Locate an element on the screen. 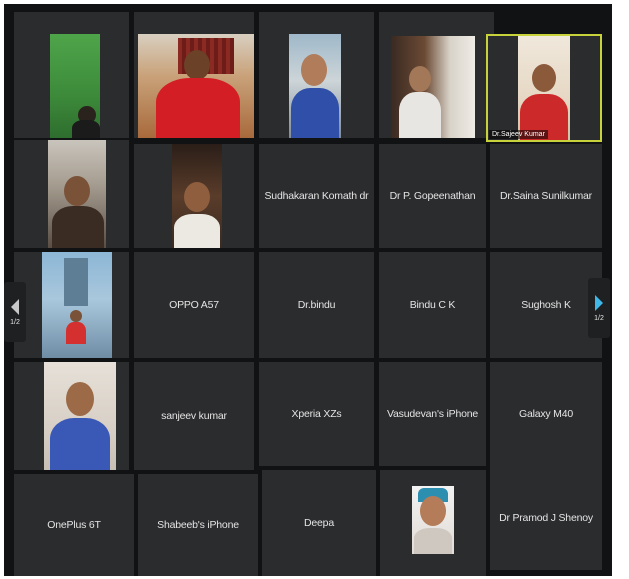 Image resolution: width=629 pixels, height=579 pixels. participant-tile-9: Dr P. Gopeenathan is located at coordinates (432, 196).